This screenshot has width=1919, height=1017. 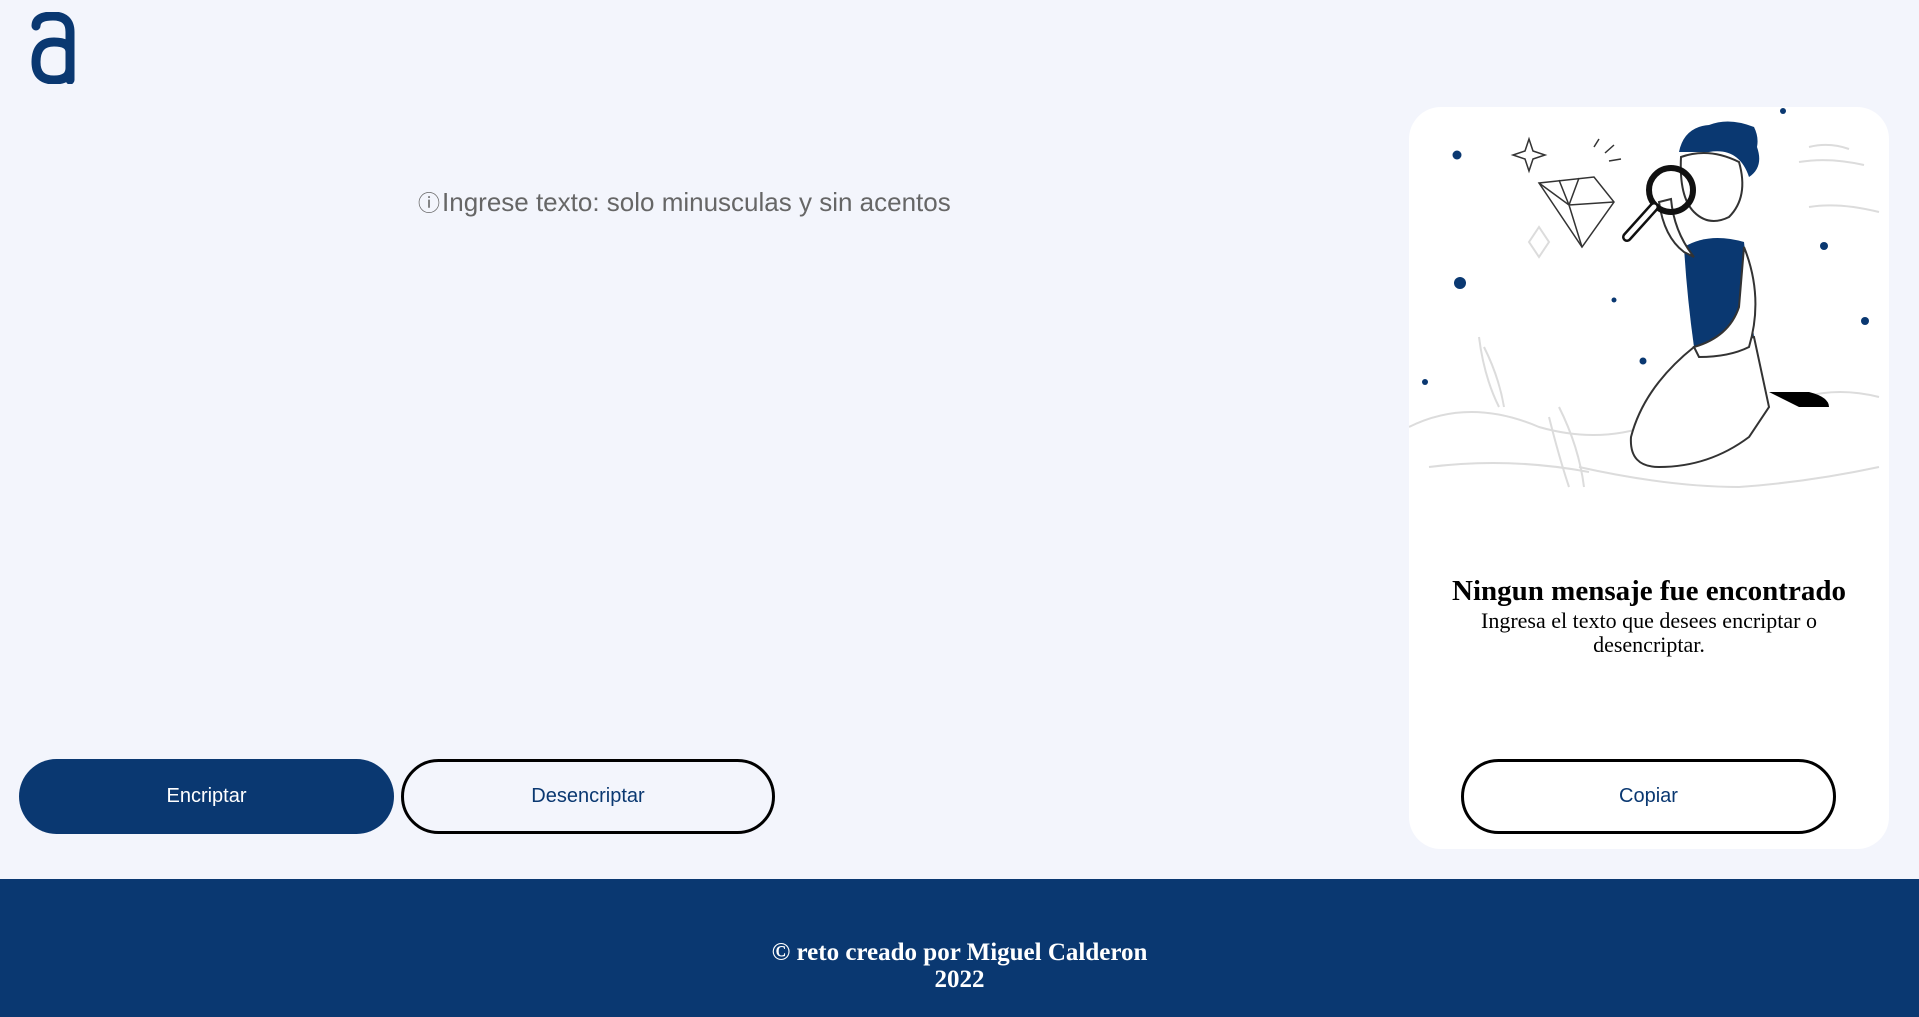 What do you see at coordinates (1649, 591) in the screenshot?
I see `output-title: Ningun mensaje fue encontrado` at bounding box center [1649, 591].